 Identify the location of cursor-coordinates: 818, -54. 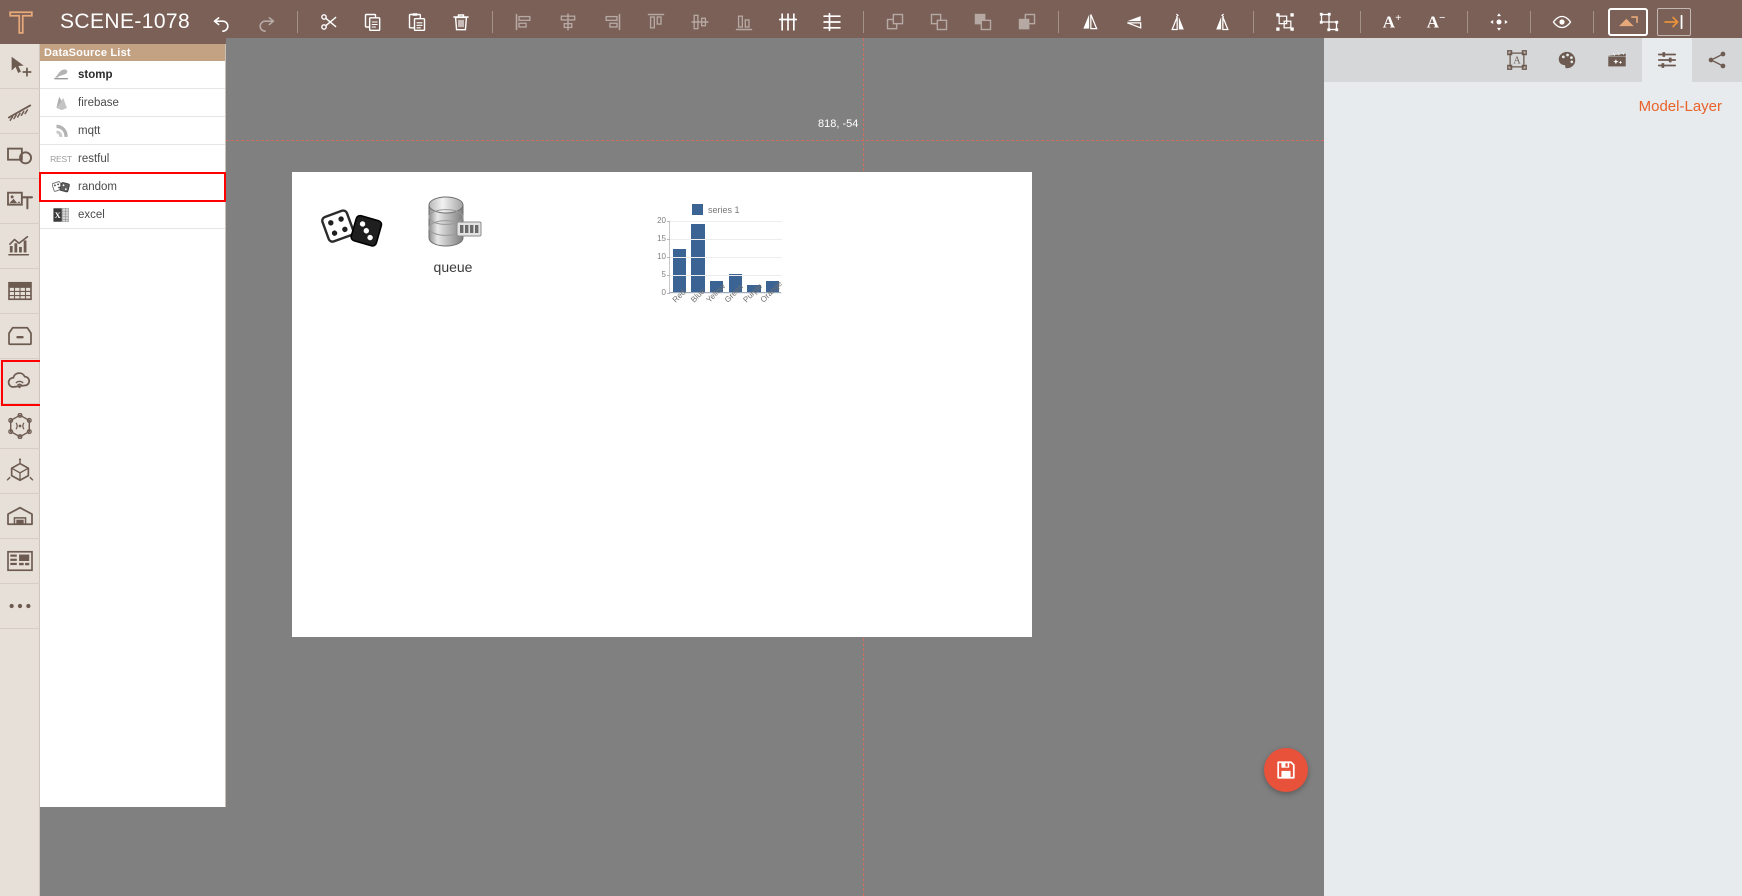
(838, 124).